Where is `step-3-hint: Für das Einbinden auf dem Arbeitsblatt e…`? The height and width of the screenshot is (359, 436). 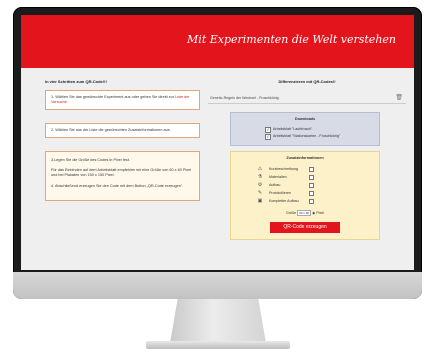
step-3-hint: Für das Einbinden auf dem Arbeitsblatt e… is located at coordinates (121, 173).